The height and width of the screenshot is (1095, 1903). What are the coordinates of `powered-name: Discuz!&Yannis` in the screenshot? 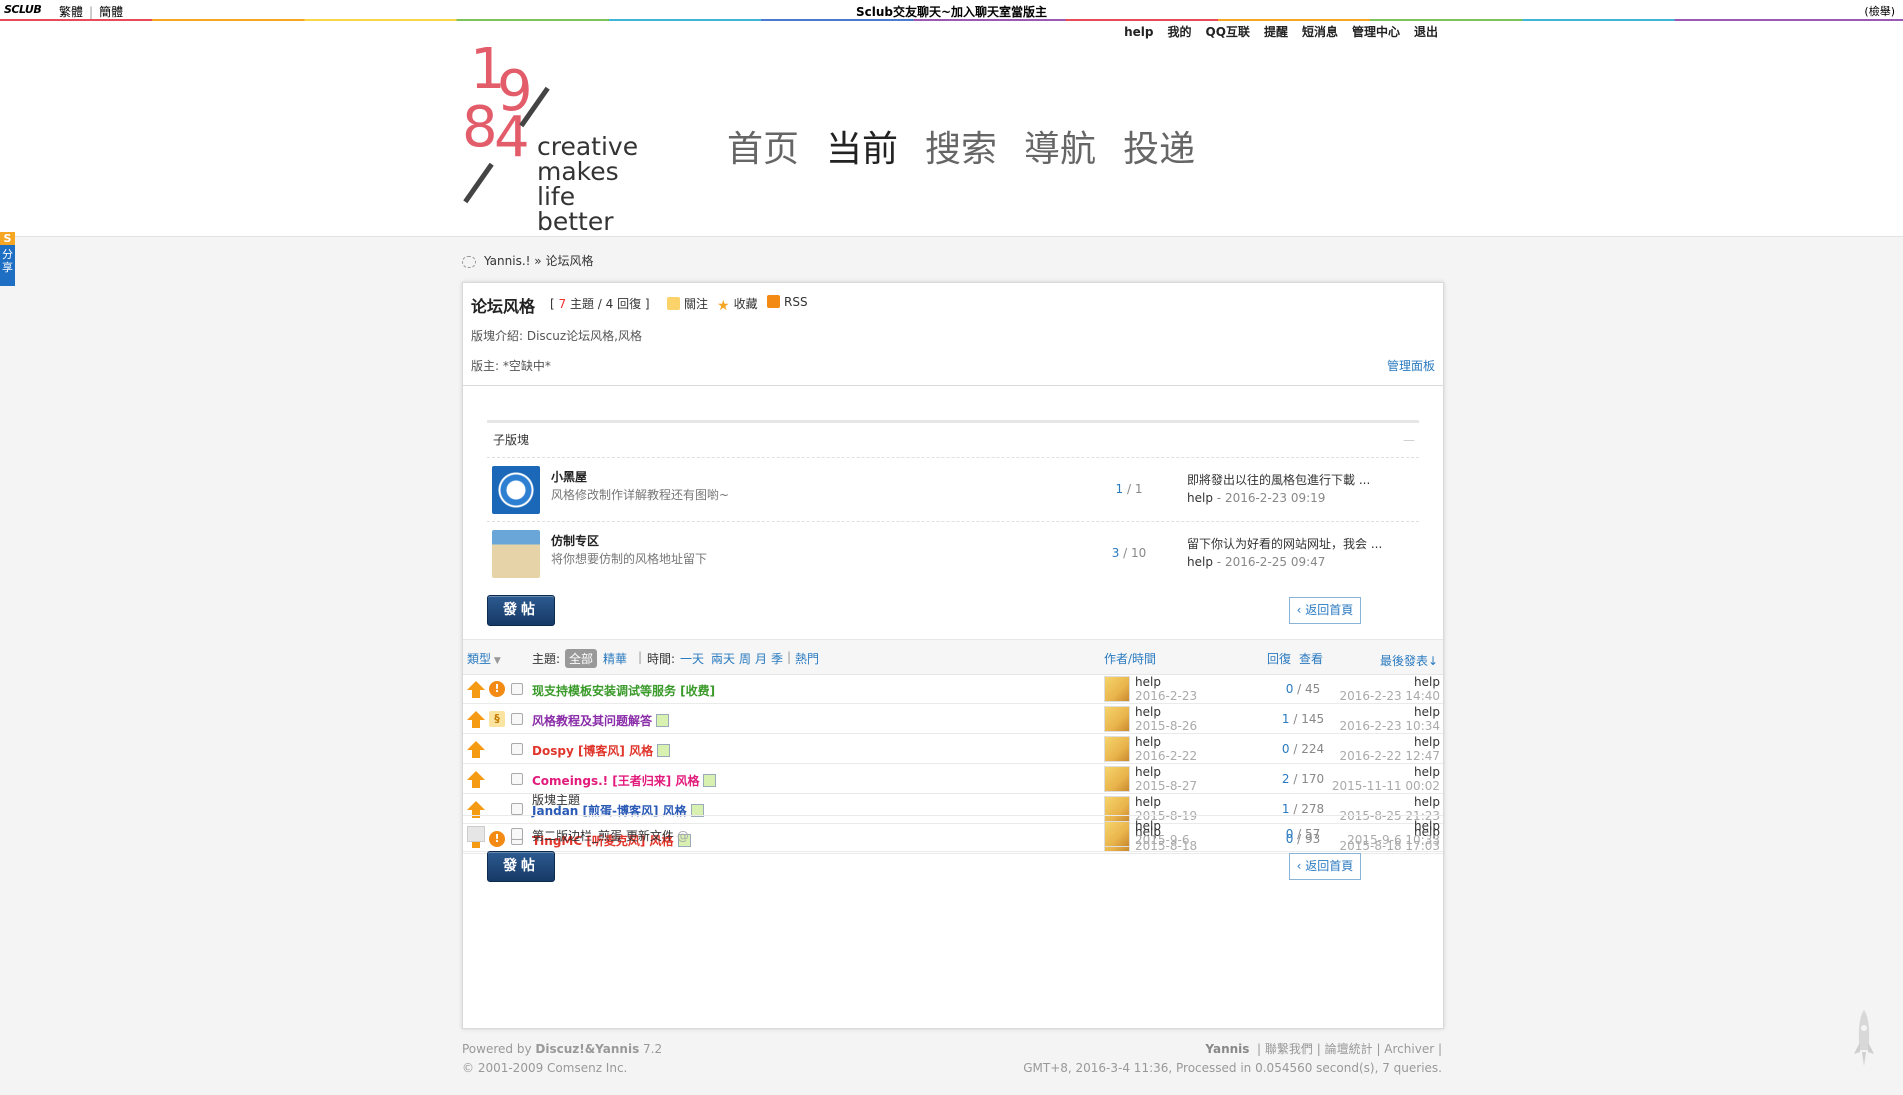 It's located at (587, 1049).